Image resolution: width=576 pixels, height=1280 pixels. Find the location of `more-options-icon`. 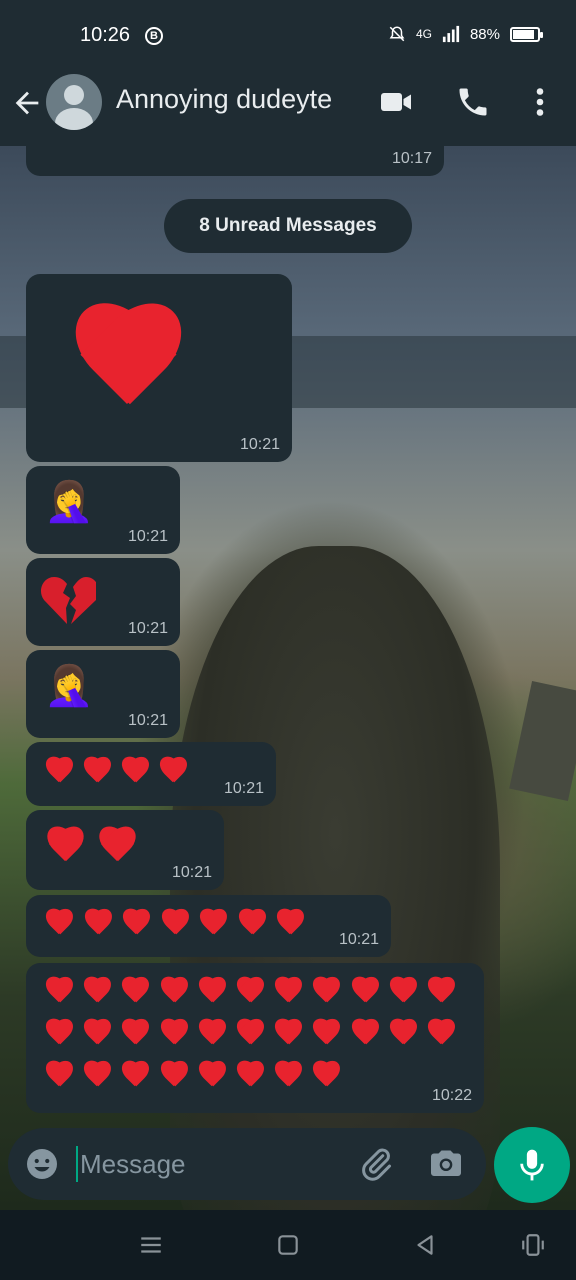

more-options-icon is located at coordinates (540, 102).